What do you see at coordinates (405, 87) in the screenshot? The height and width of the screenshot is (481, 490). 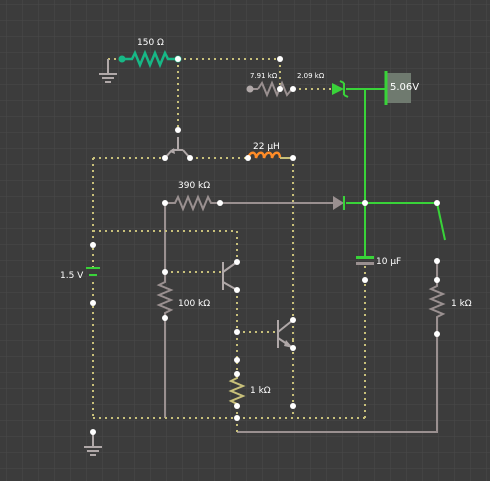 I see `voltmeter-reading: 5.06V` at bounding box center [405, 87].